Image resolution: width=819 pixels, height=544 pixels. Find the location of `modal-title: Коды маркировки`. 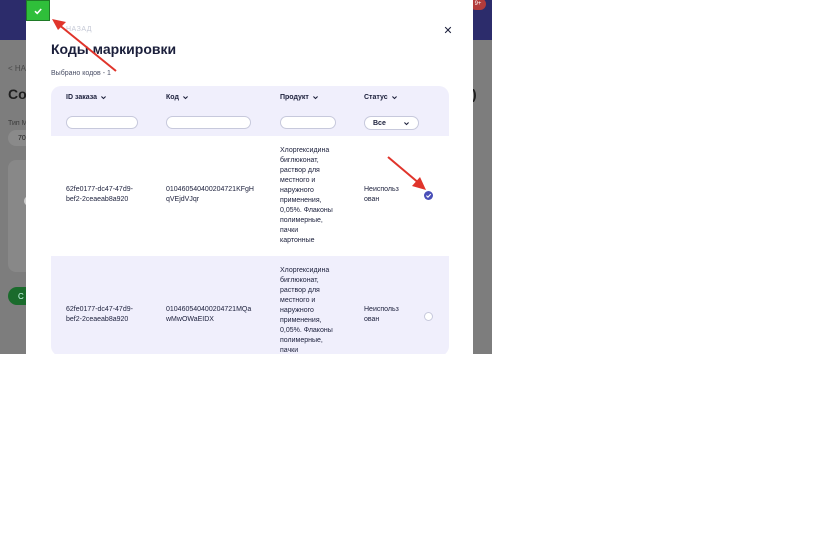

modal-title: Коды маркировки is located at coordinates (114, 49).